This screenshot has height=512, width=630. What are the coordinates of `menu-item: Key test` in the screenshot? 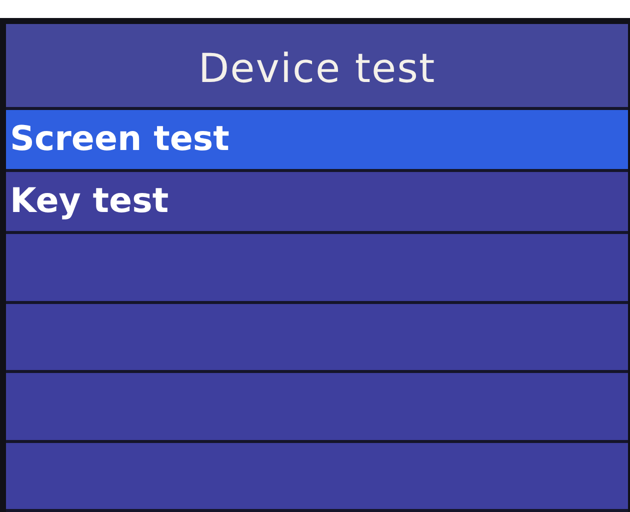 It's located at (317, 203).